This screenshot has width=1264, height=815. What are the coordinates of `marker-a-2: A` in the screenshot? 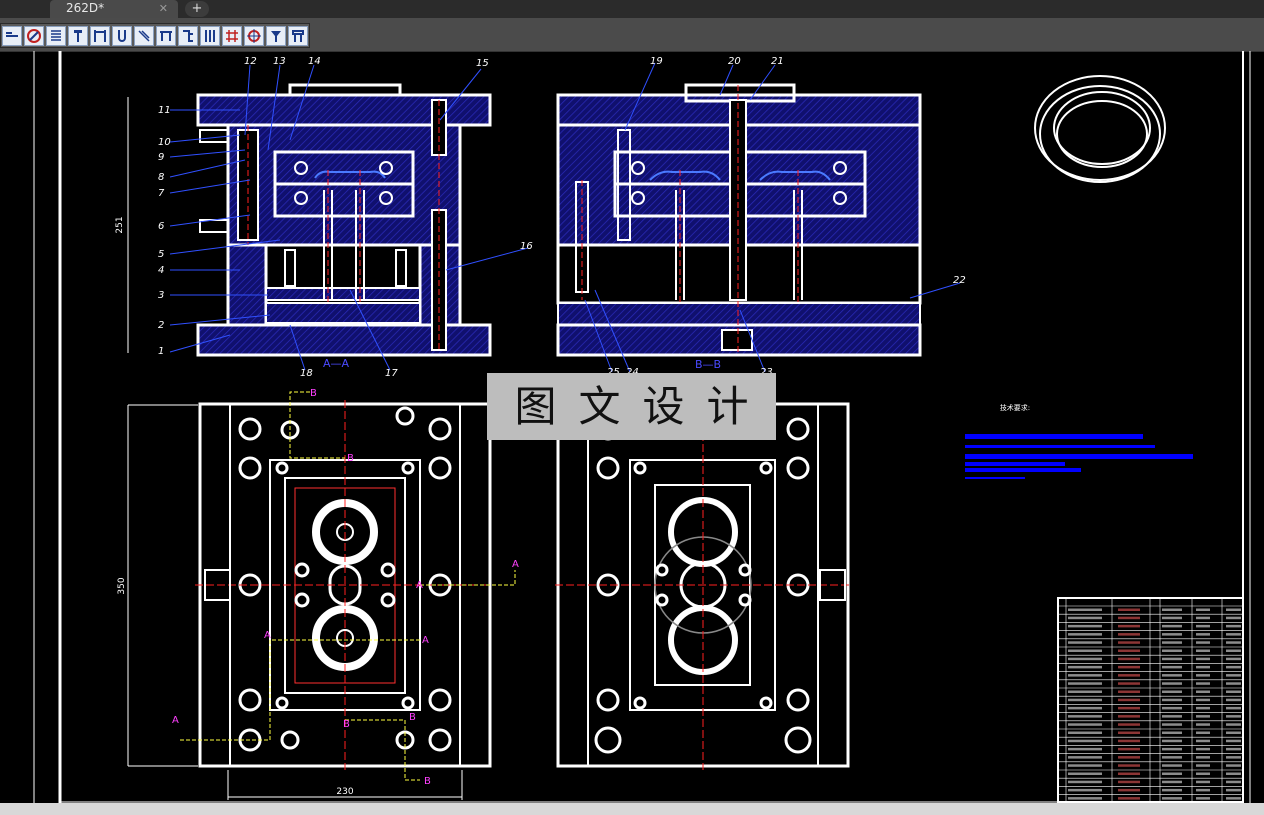 It's located at (419, 585).